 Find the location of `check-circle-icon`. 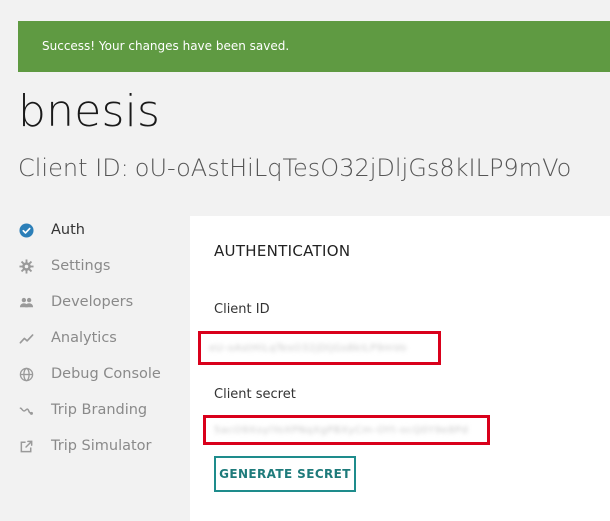

check-circle-icon is located at coordinates (26, 230).